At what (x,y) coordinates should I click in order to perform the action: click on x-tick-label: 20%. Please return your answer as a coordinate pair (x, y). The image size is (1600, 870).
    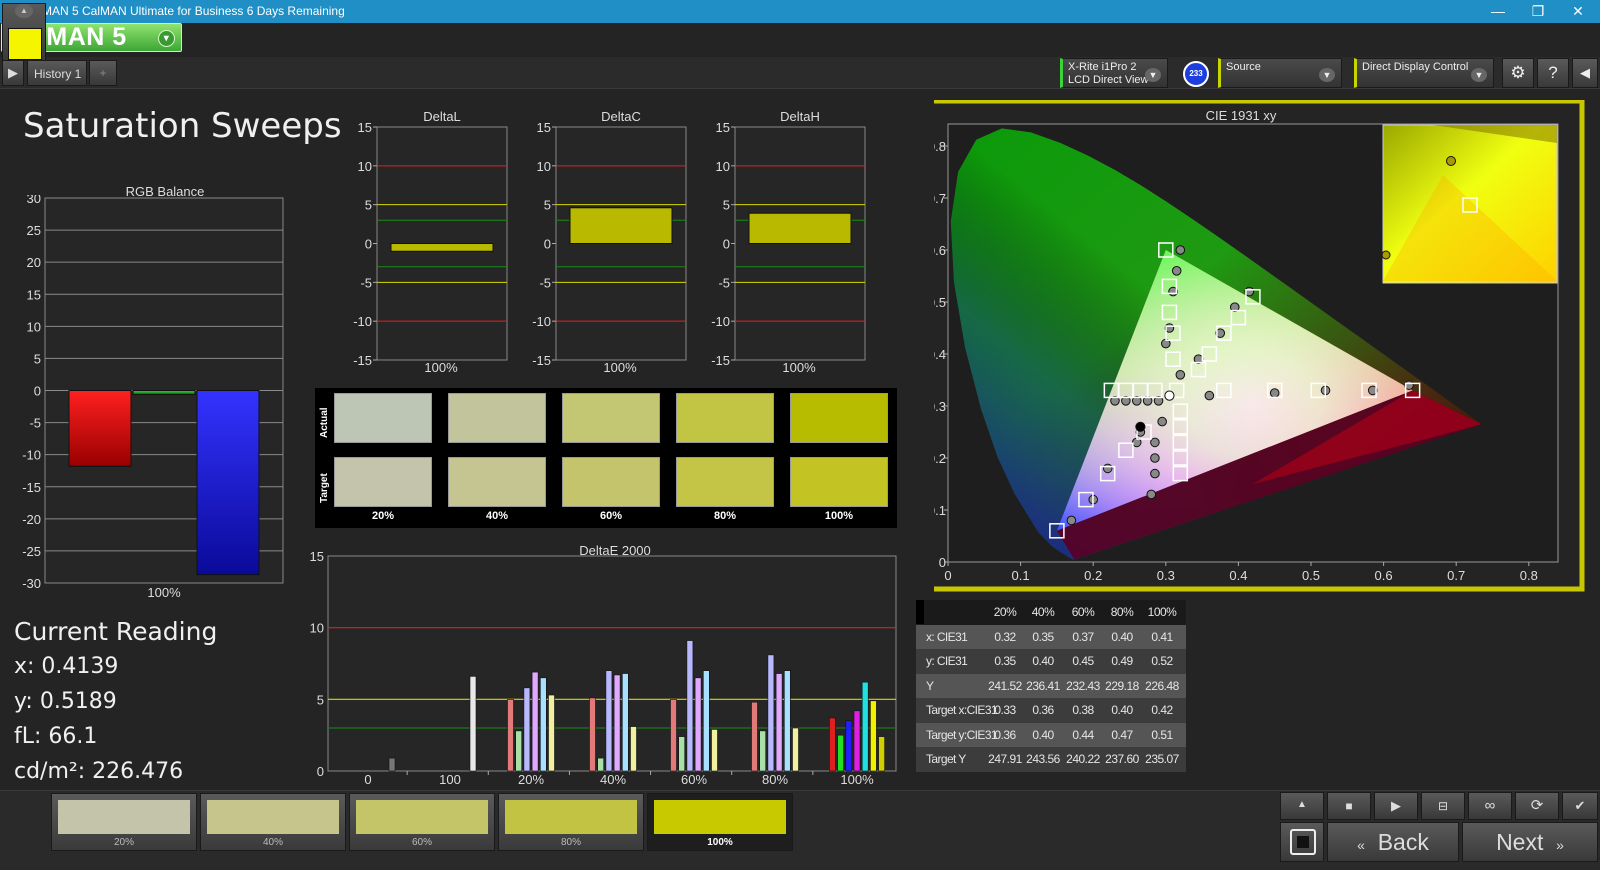
    Looking at the image, I should click on (531, 779).